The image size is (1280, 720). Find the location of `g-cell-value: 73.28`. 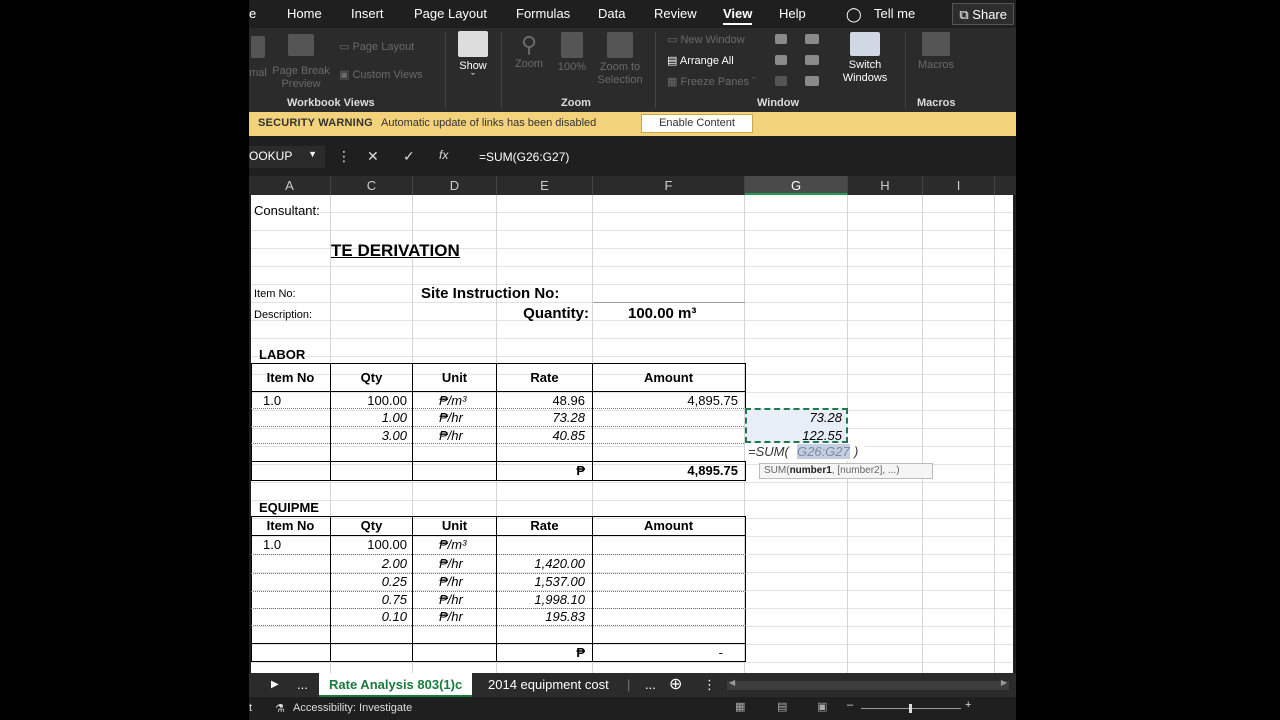

g-cell-value: 73.28 is located at coordinates (825, 417).